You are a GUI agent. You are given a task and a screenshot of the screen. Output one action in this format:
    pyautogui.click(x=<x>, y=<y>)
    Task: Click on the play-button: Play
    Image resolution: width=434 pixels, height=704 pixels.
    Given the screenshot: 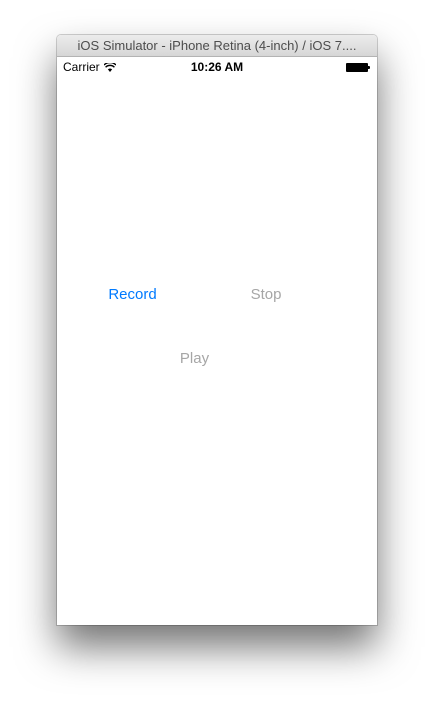 What is the action you would take?
    pyautogui.click(x=194, y=358)
    